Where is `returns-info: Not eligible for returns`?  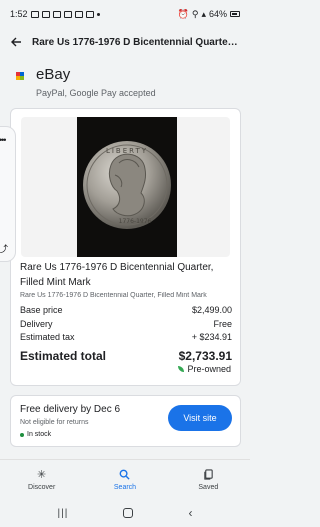
returns-info: Not eligible for returns is located at coordinates (54, 422).